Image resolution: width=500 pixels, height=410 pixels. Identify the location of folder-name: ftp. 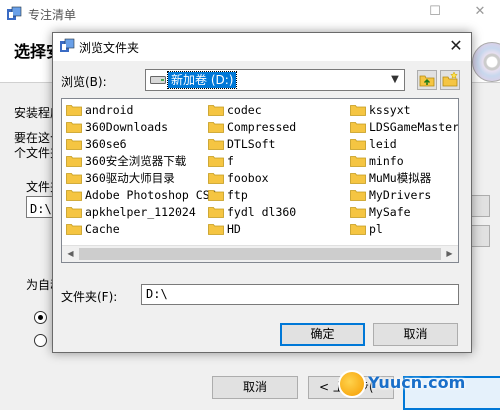
(237, 195).